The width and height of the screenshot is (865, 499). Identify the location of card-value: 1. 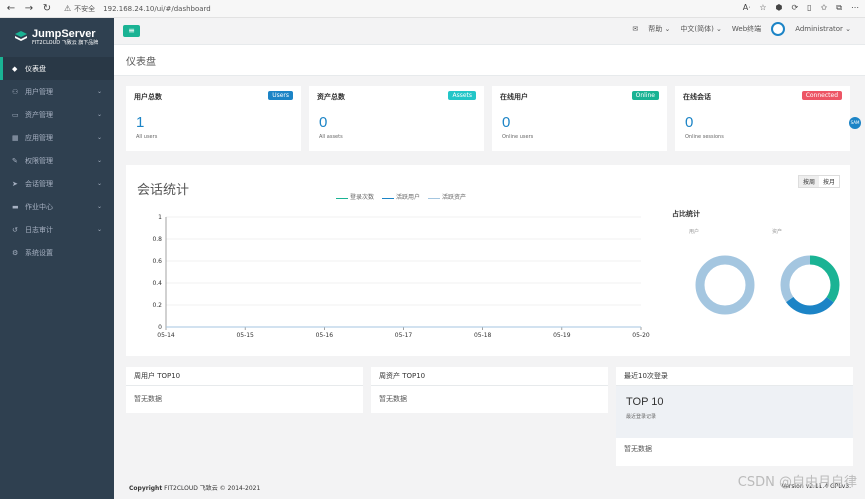
(140, 122).